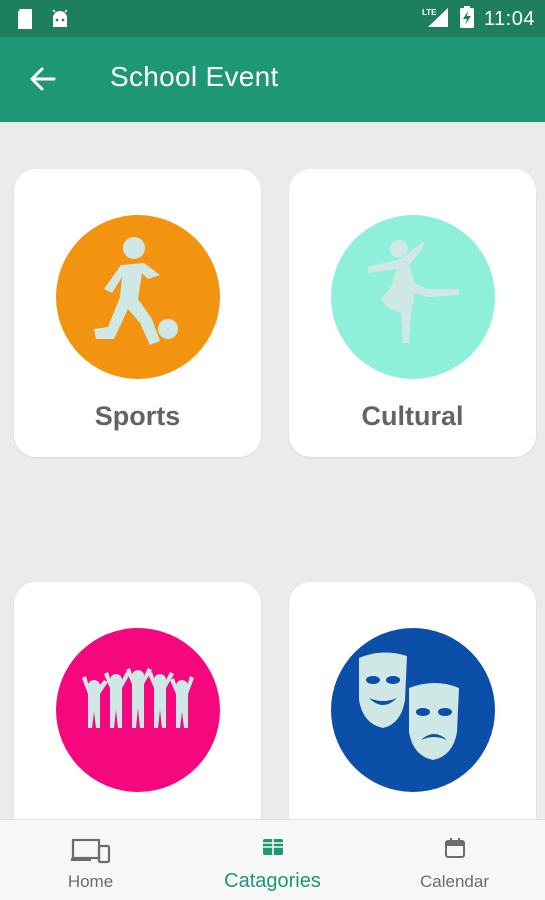 This screenshot has width=545, height=900. What do you see at coordinates (413, 291) in the screenshot?
I see `ballet-dancer-icon` at bounding box center [413, 291].